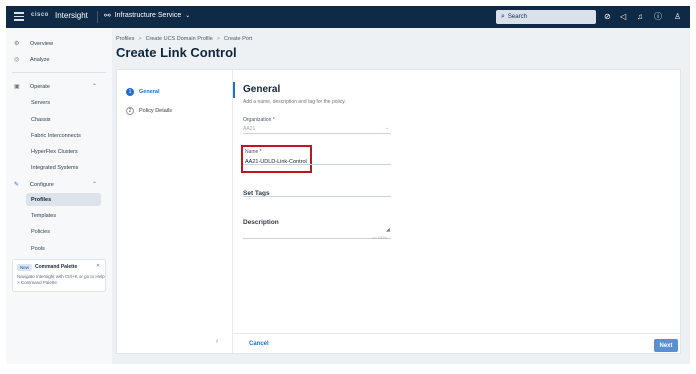 This screenshot has height=374, width=696. I want to click on megaphone-icon: ◁, so click(623, 17).